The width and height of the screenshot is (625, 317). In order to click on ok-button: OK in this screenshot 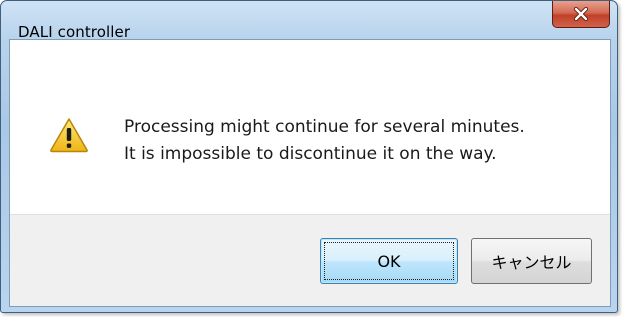, I will do `click(389, 261)`.